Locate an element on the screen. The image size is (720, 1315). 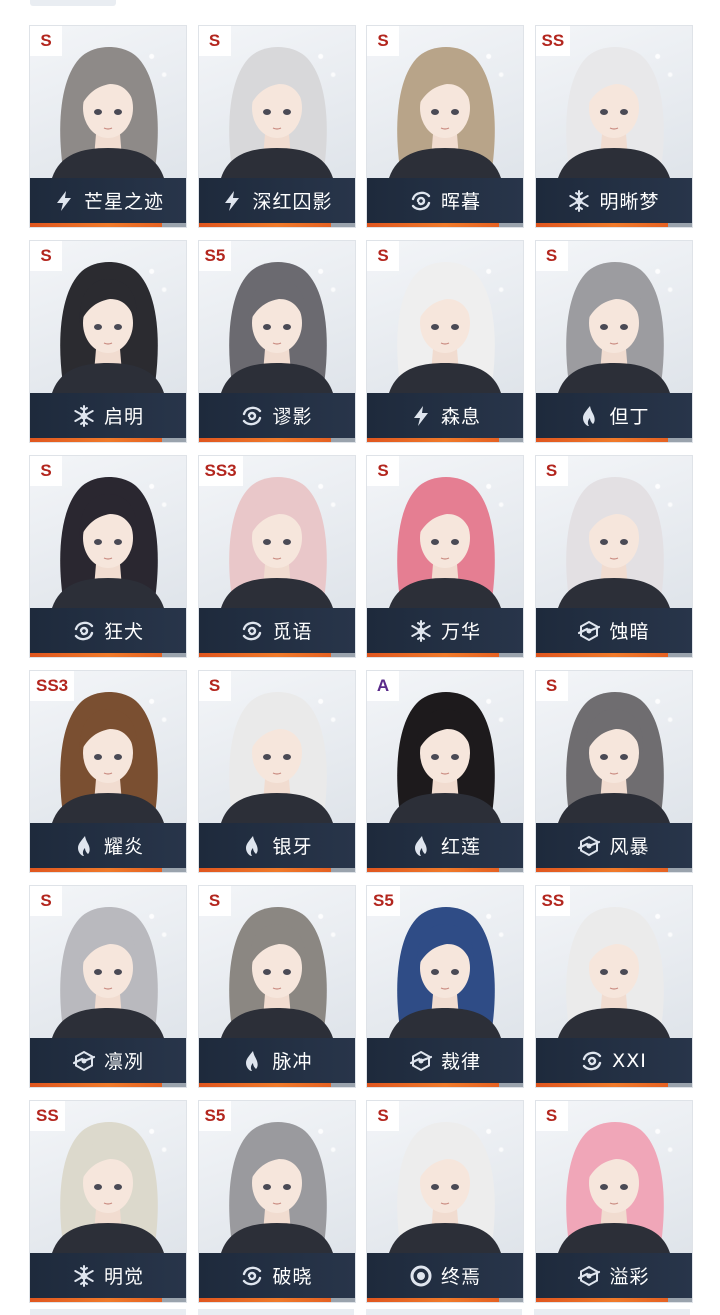
character-card: S 脉冲 is located at coordinates (276, 986).